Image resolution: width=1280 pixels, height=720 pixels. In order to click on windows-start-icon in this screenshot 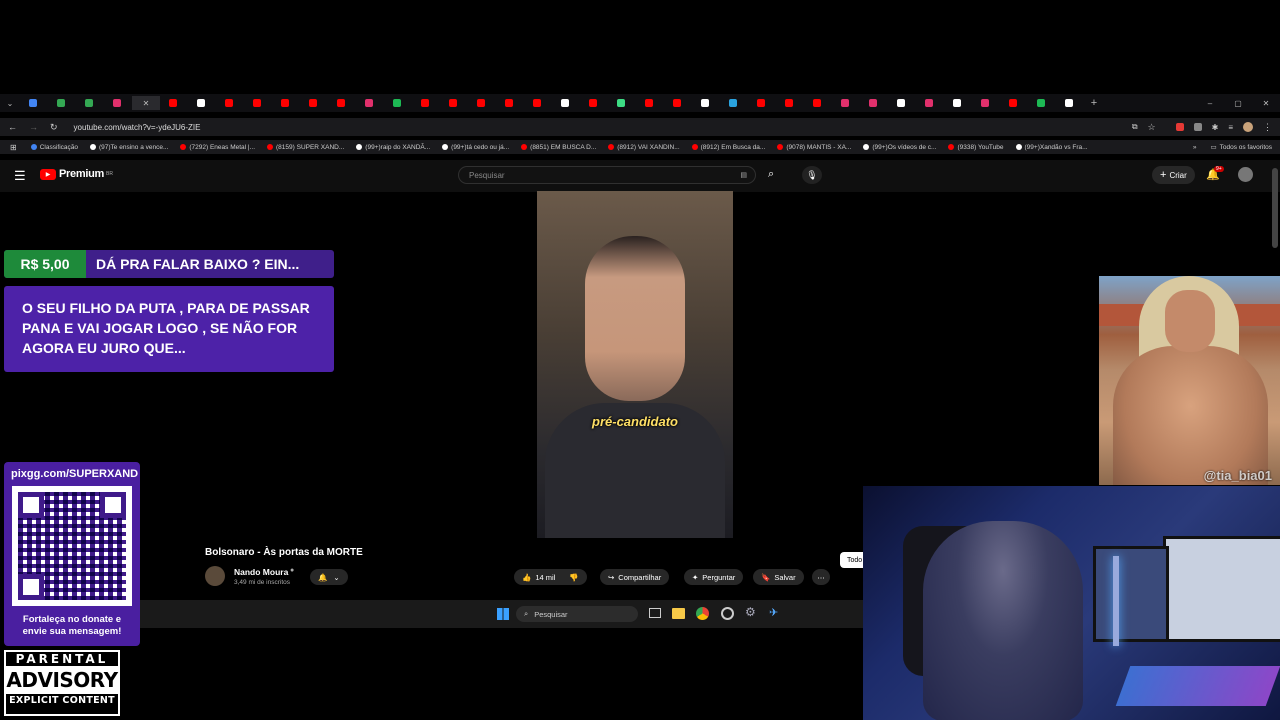, I will do `click(503, 614)`.